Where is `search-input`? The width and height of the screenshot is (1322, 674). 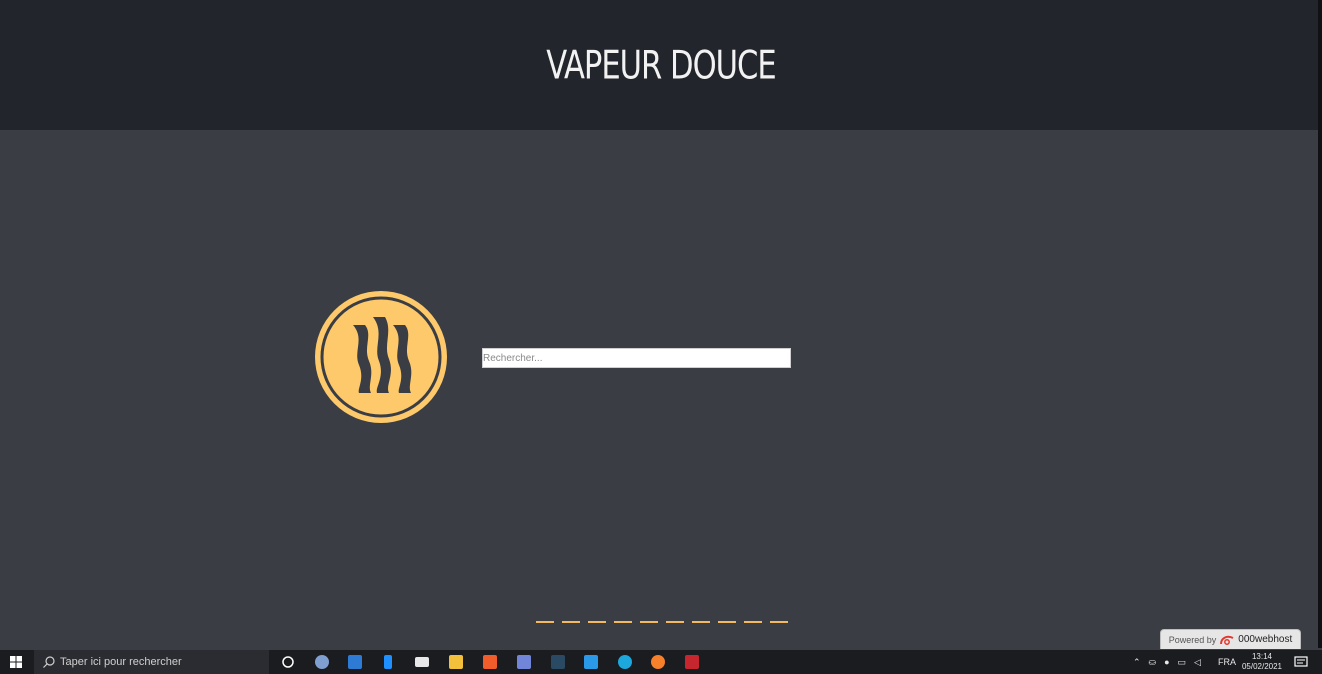 search-input is located at coordinates (636, 358).